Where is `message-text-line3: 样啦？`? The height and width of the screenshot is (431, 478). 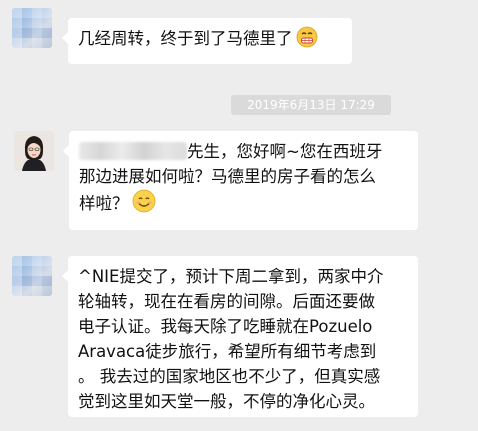
message-text-line3: 样啦？ is located at coordinates (104, 203).